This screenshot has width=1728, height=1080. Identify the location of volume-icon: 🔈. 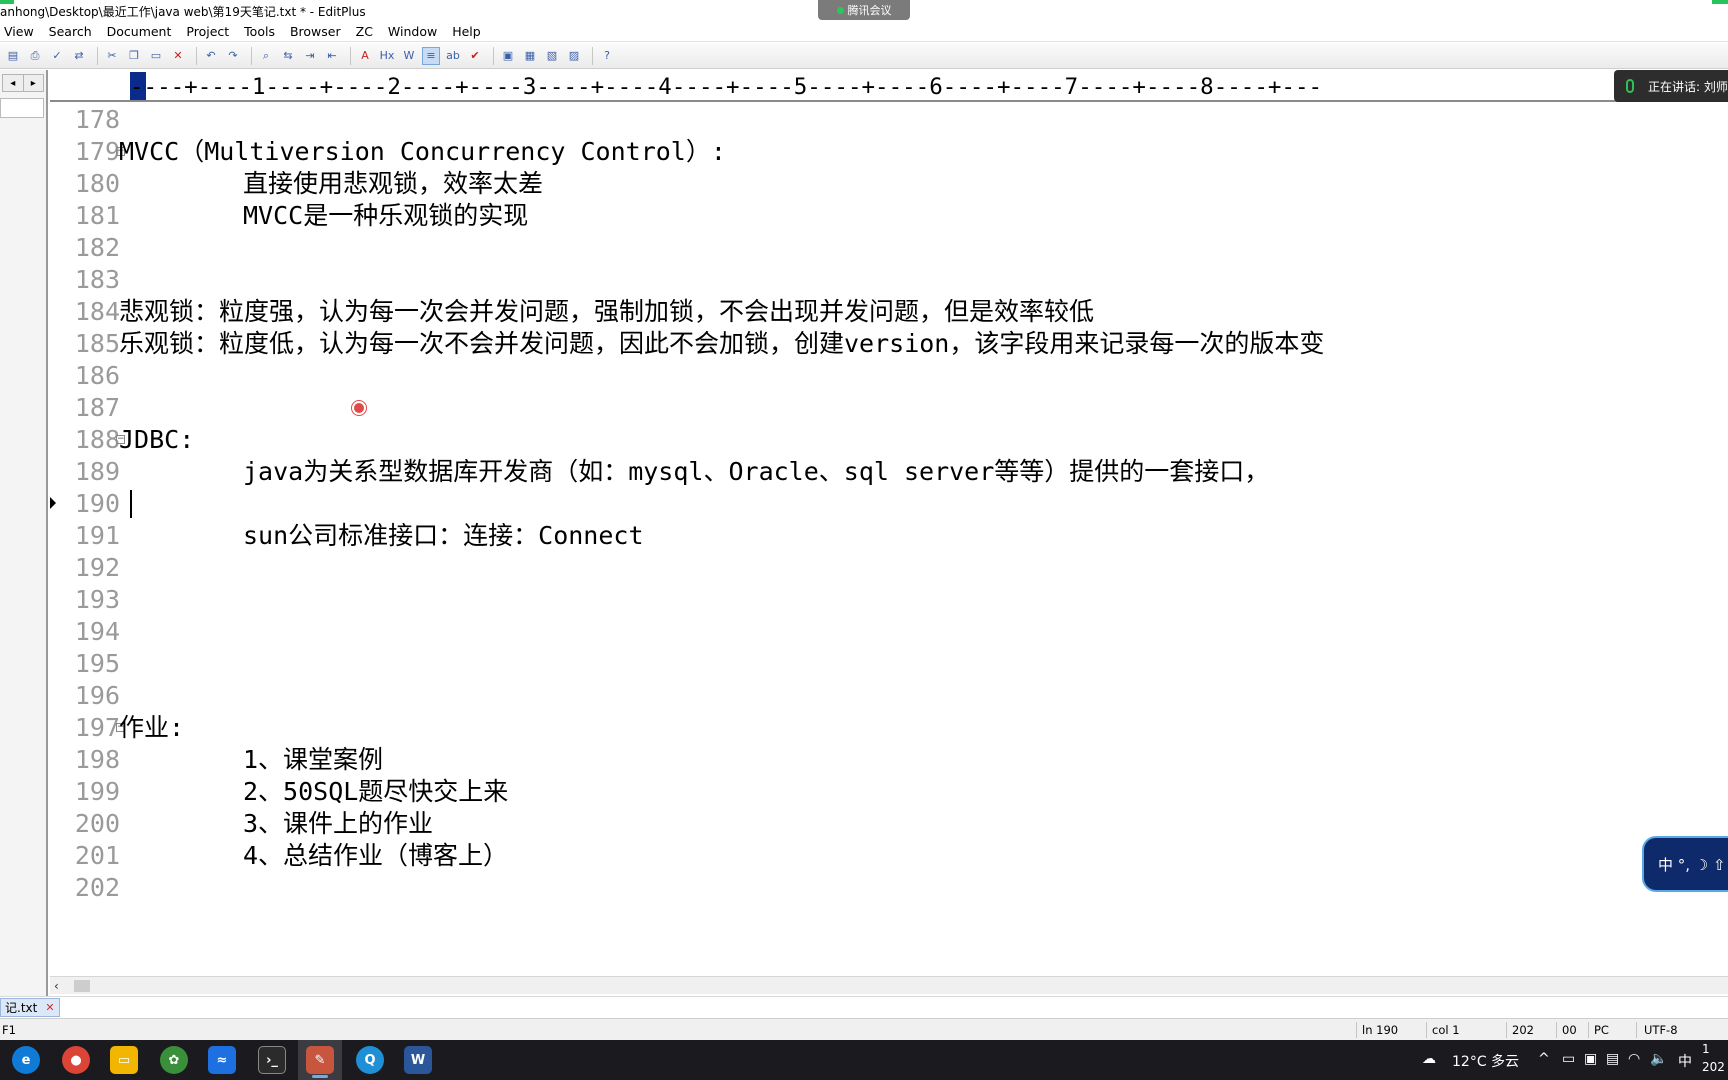
(1658, 1059).